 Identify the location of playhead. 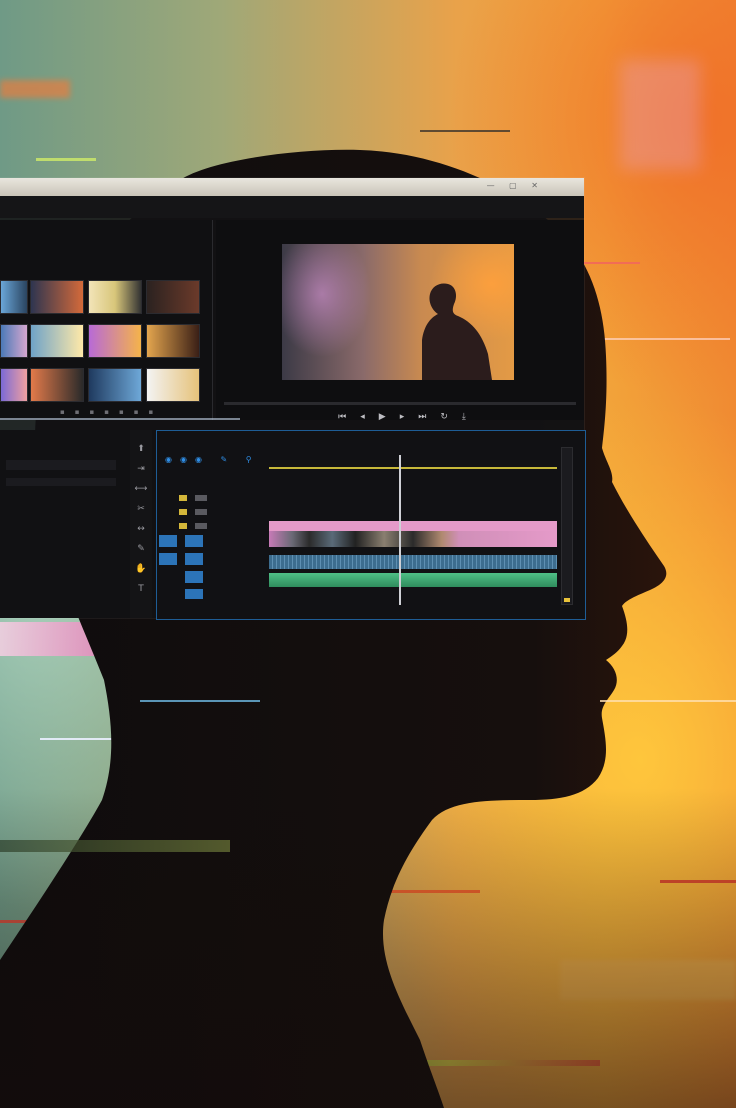
(400, 530).